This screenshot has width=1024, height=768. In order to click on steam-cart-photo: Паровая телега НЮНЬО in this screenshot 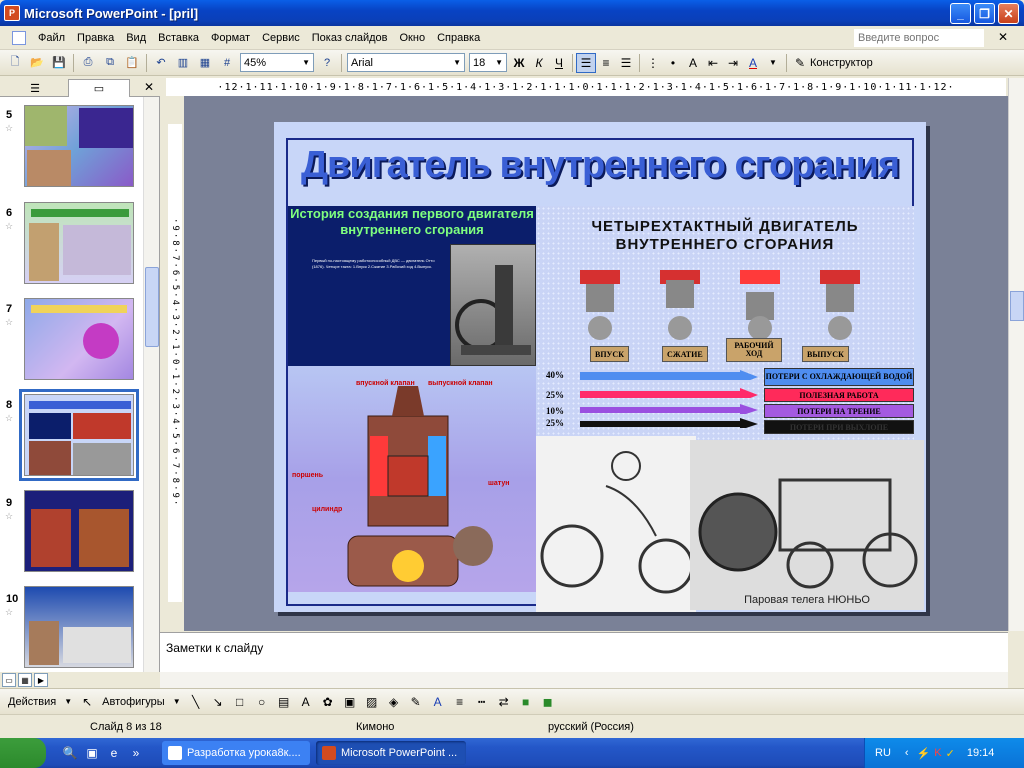, I will do `click(807, 525)`.